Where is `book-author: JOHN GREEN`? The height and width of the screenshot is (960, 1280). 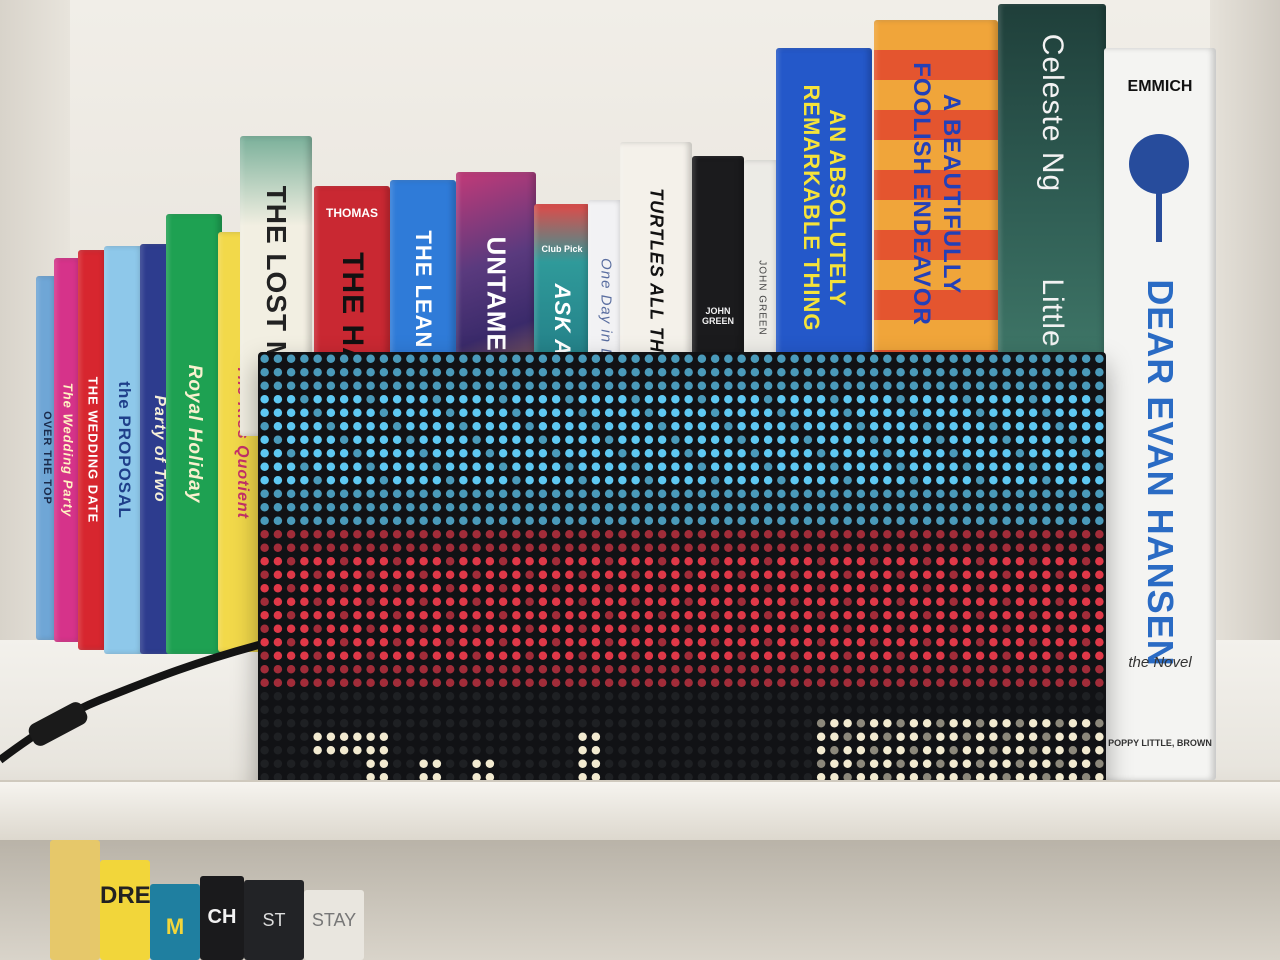 book-author: JOHN GREEN is located at coordinates (762, 298).